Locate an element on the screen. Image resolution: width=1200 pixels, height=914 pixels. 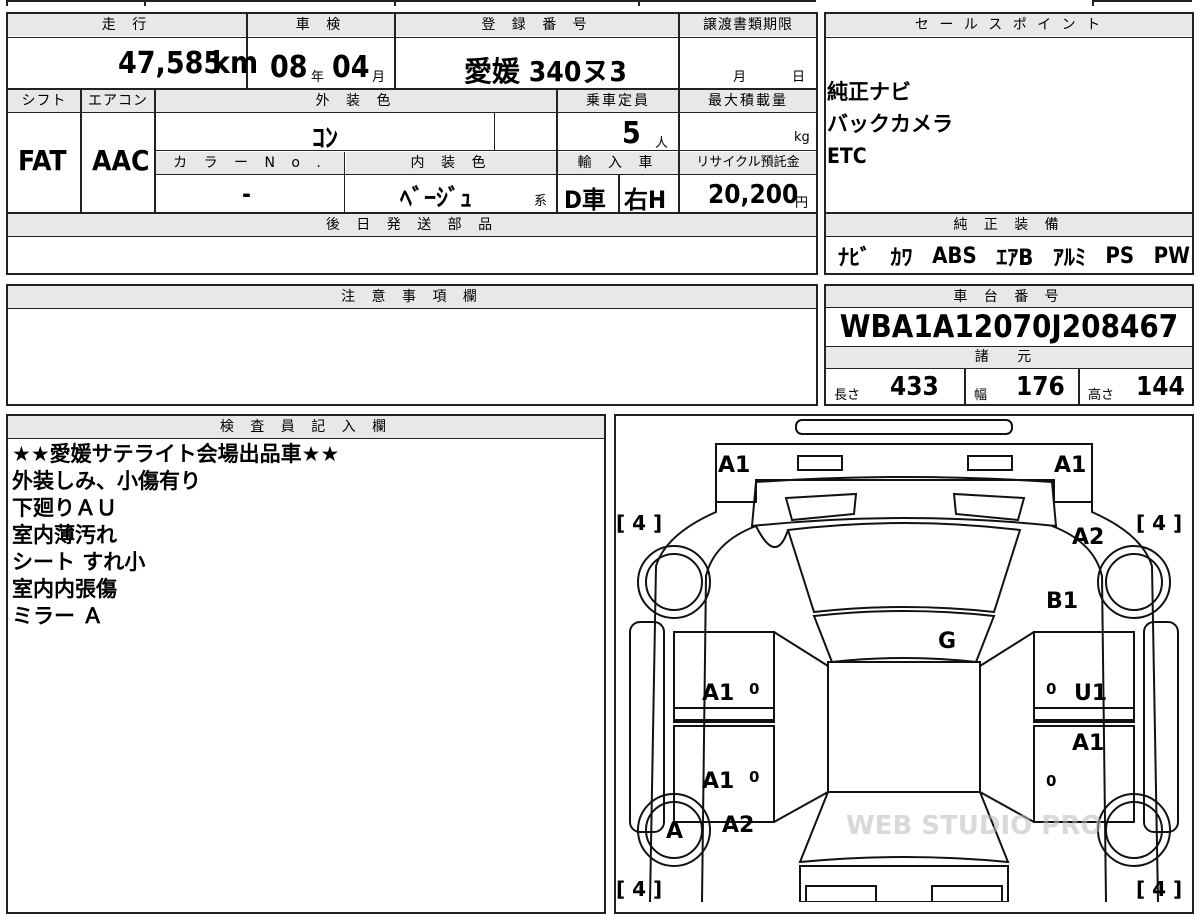
door-mark-right-rear: 0 is located at coordinates (1051, 781).